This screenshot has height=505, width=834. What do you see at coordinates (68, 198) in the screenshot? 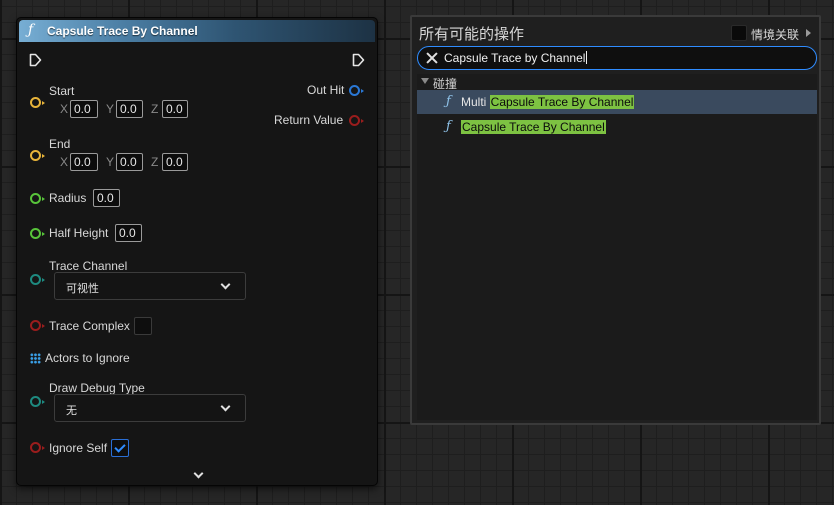
I see `radius-label: Radius` at bounding box center [68, 198].